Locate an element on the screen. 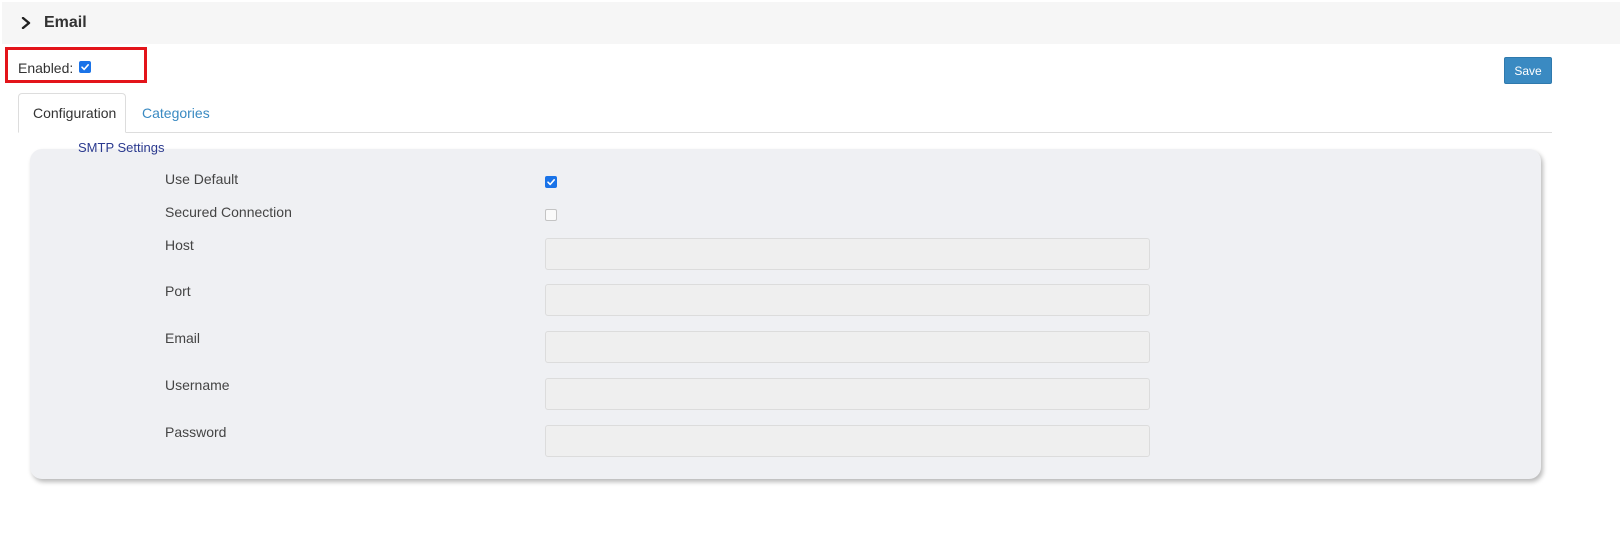 The width and height of the screenshot is (1622, 533). enabled-row: Enabled: is located at coordinates (55, 68).